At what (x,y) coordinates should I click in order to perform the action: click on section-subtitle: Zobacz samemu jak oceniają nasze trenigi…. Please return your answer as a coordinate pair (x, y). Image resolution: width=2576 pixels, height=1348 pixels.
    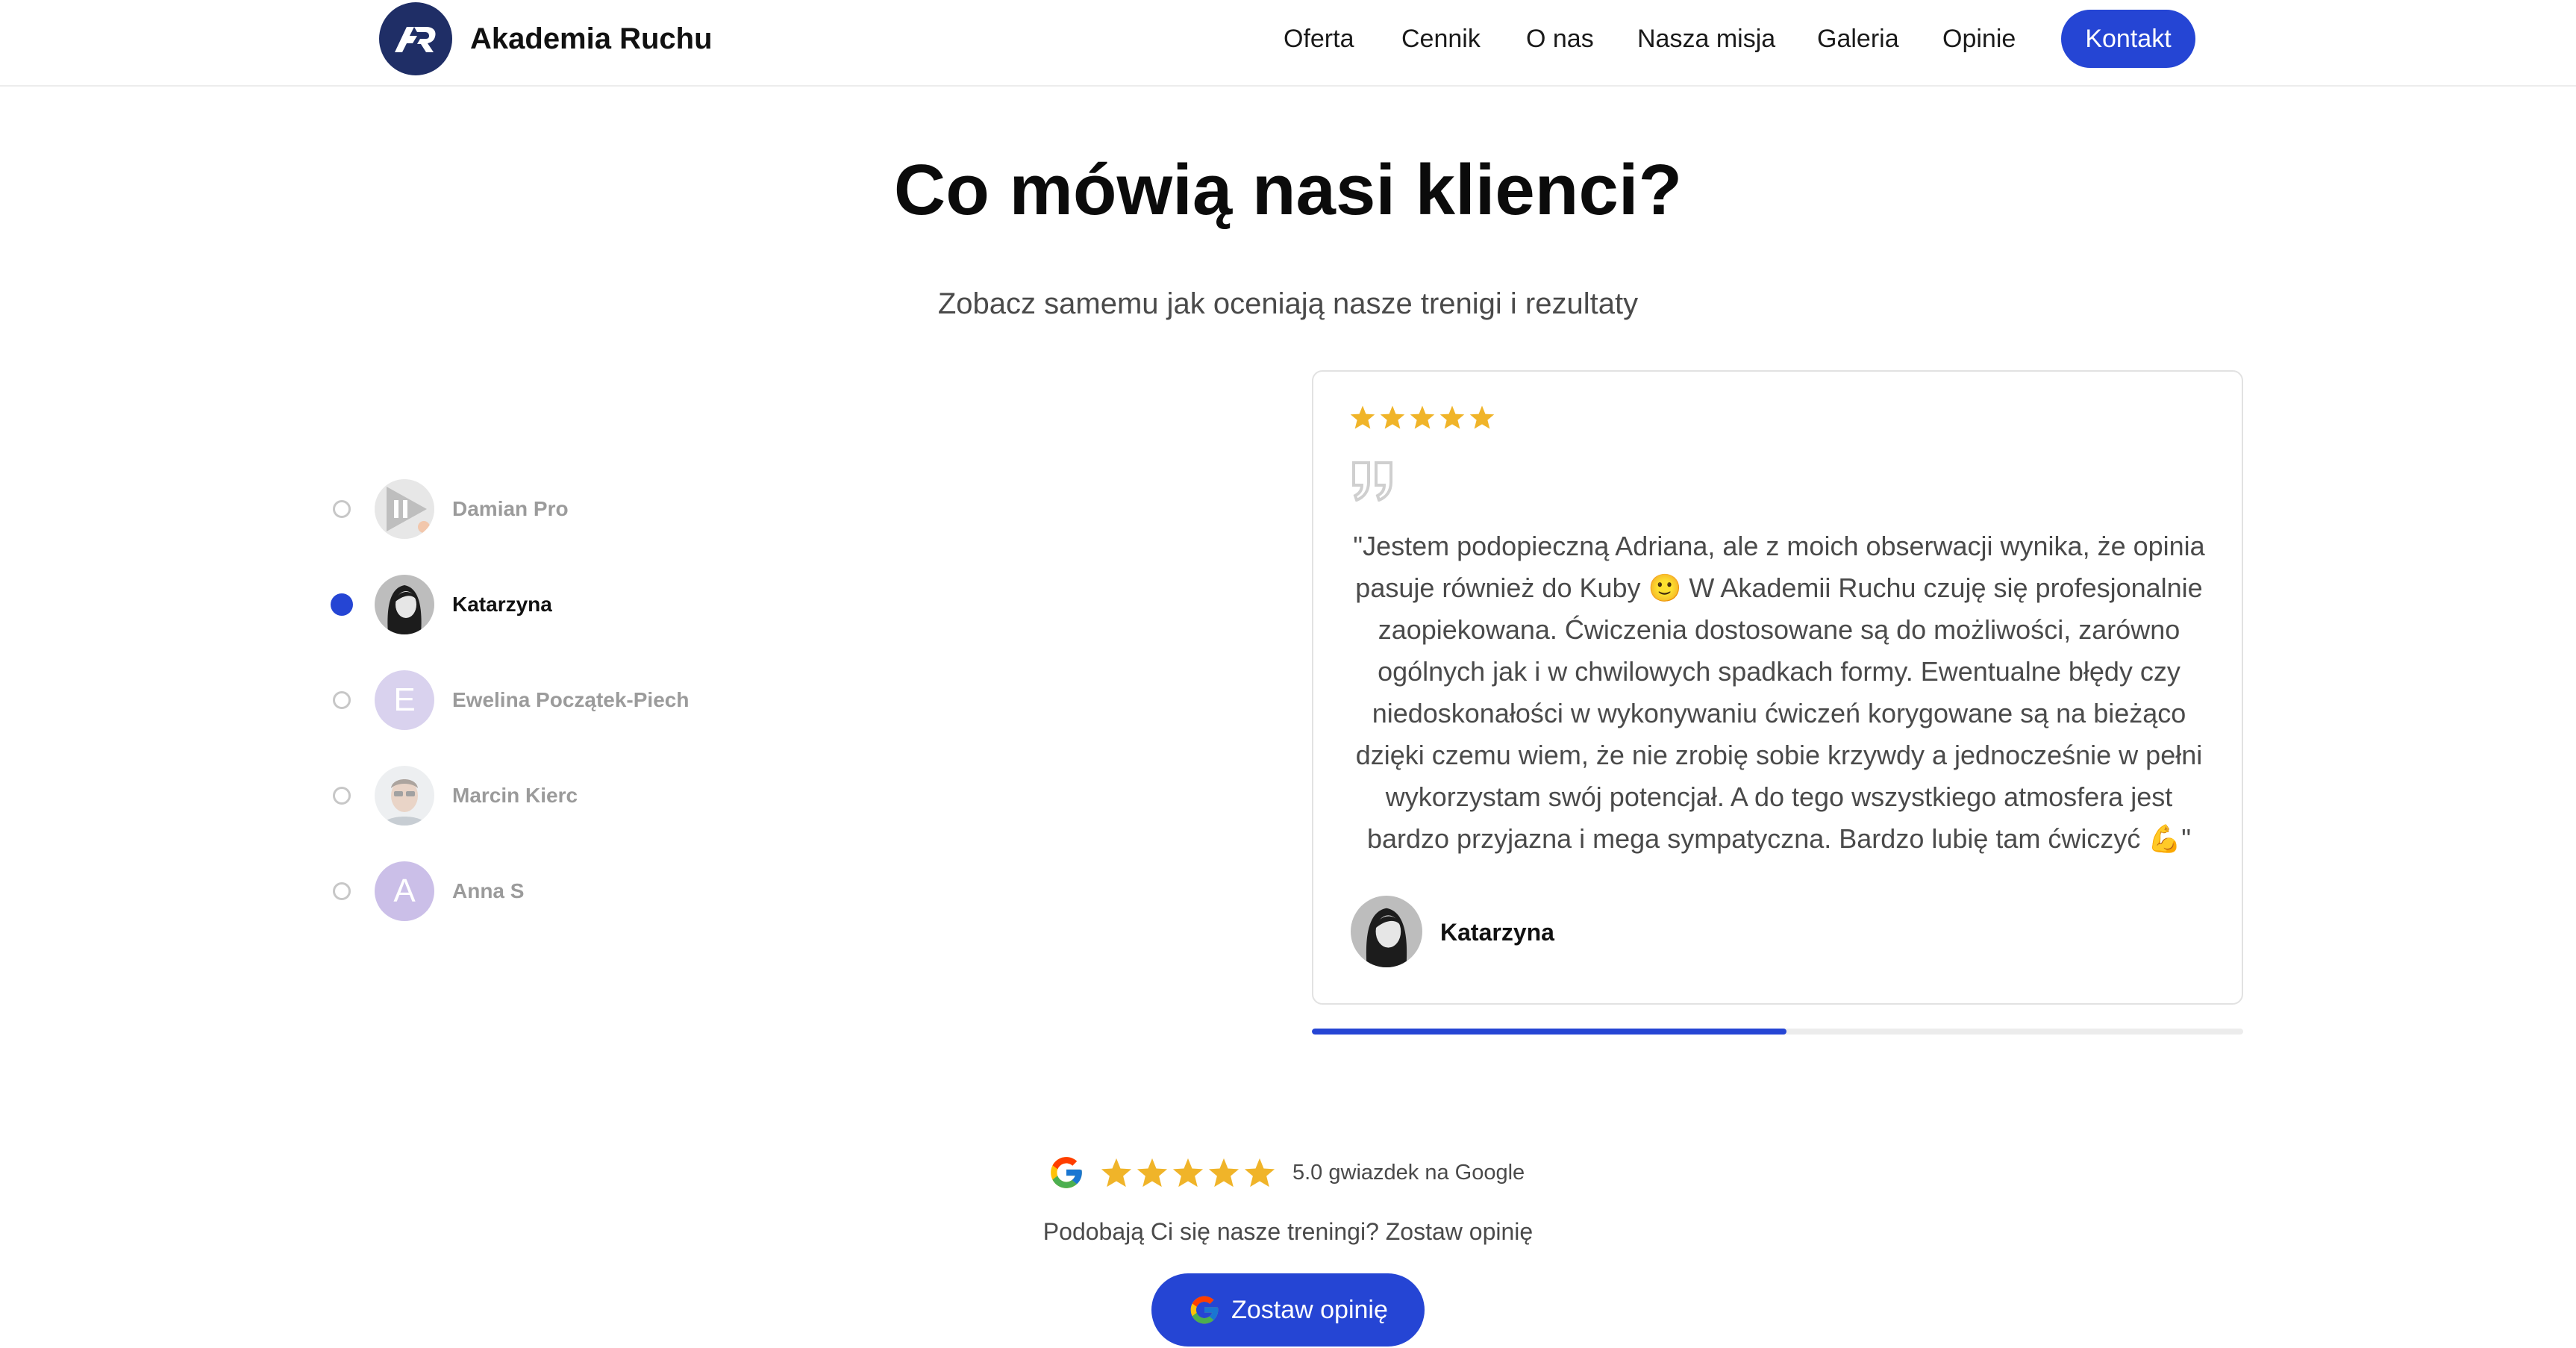
    Looking at the image, I should click on (1288, 304).